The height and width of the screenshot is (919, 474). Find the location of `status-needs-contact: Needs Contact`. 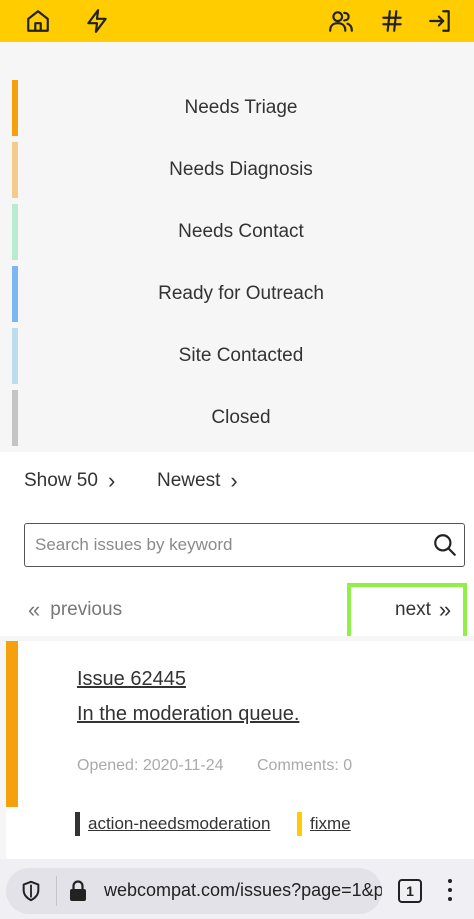

status-needs-contact: Needs Contact is located at coordinates (241, 232).